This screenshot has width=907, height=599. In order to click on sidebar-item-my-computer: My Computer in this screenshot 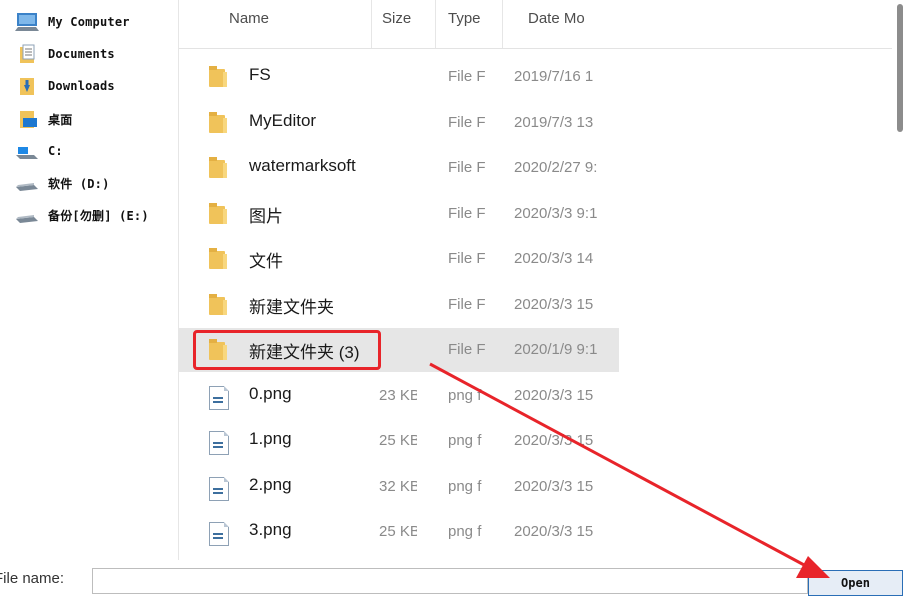, I will do `click(72, 22)`.